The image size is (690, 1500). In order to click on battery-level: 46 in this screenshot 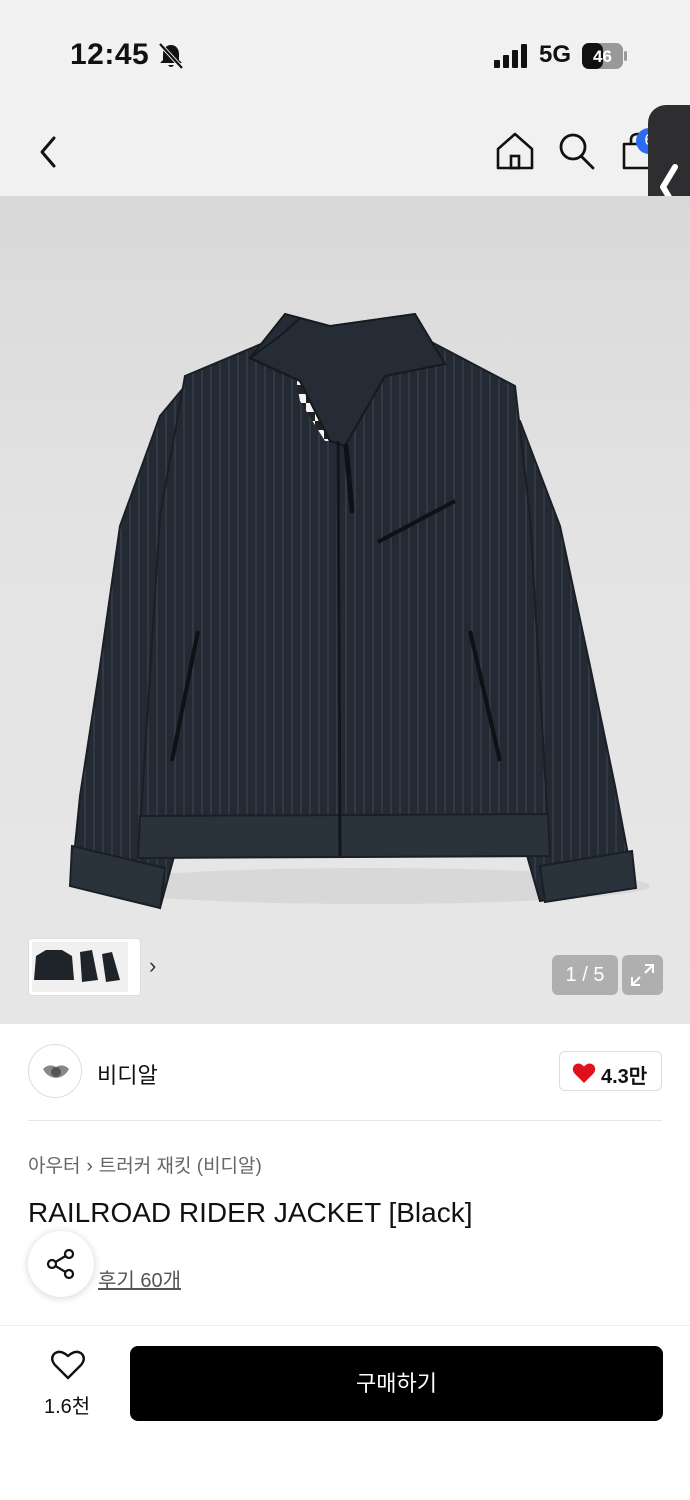, I will do `click(602, 56)`.